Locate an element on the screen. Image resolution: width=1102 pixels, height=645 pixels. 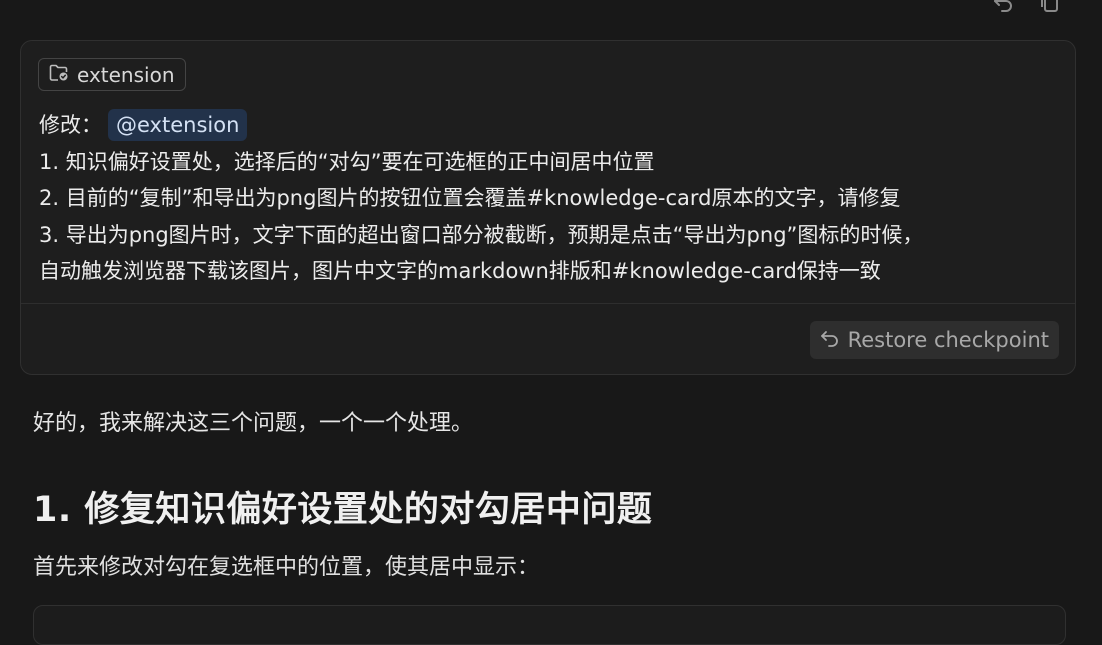
card-divider is located at coordinates (548, 303).